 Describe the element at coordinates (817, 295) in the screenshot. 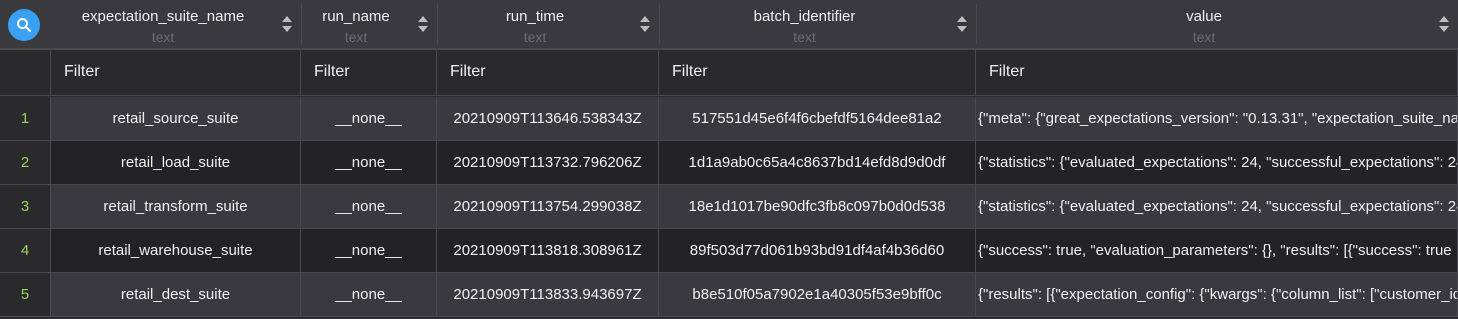

I see `cell-batch-identifier: b8e510f05a7902e1a40305f53e9bff0c` at that location.